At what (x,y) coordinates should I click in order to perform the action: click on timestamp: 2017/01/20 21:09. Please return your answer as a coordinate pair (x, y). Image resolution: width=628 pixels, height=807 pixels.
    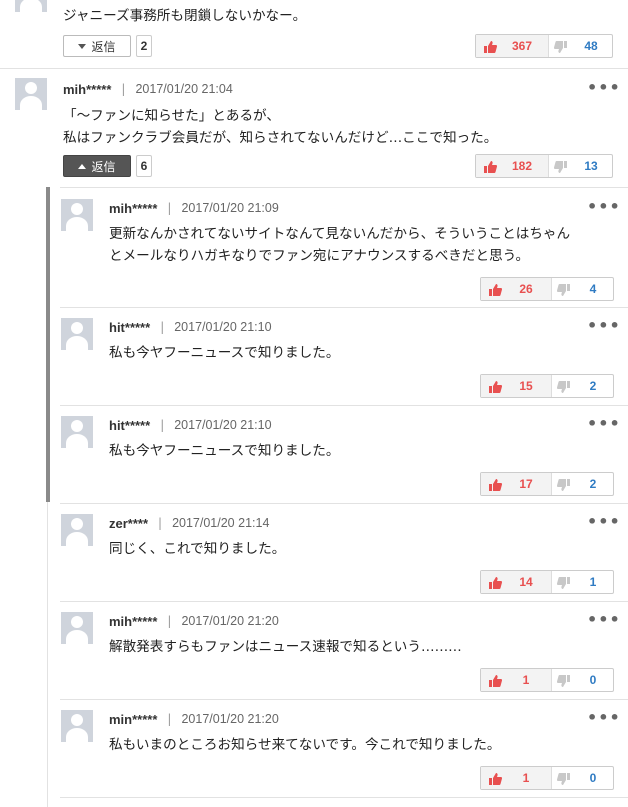
    Looking at the image, I should click on (230, 208).